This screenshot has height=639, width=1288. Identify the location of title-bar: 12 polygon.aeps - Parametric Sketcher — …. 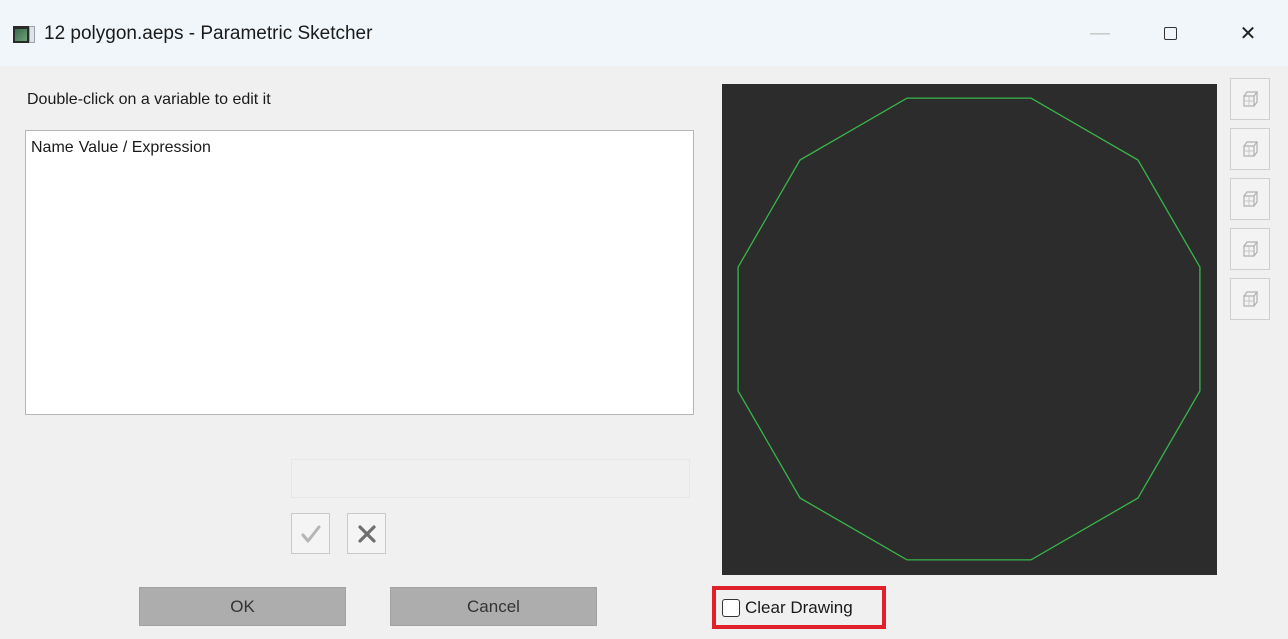
(644, 33).